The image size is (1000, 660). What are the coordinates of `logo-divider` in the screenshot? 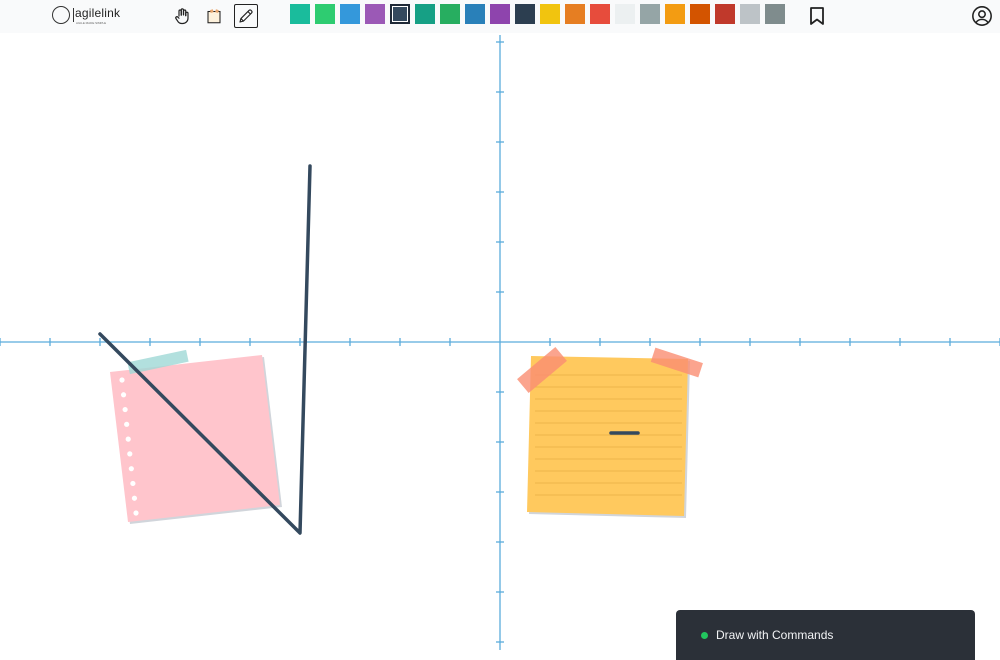 It's located at (73, 15).